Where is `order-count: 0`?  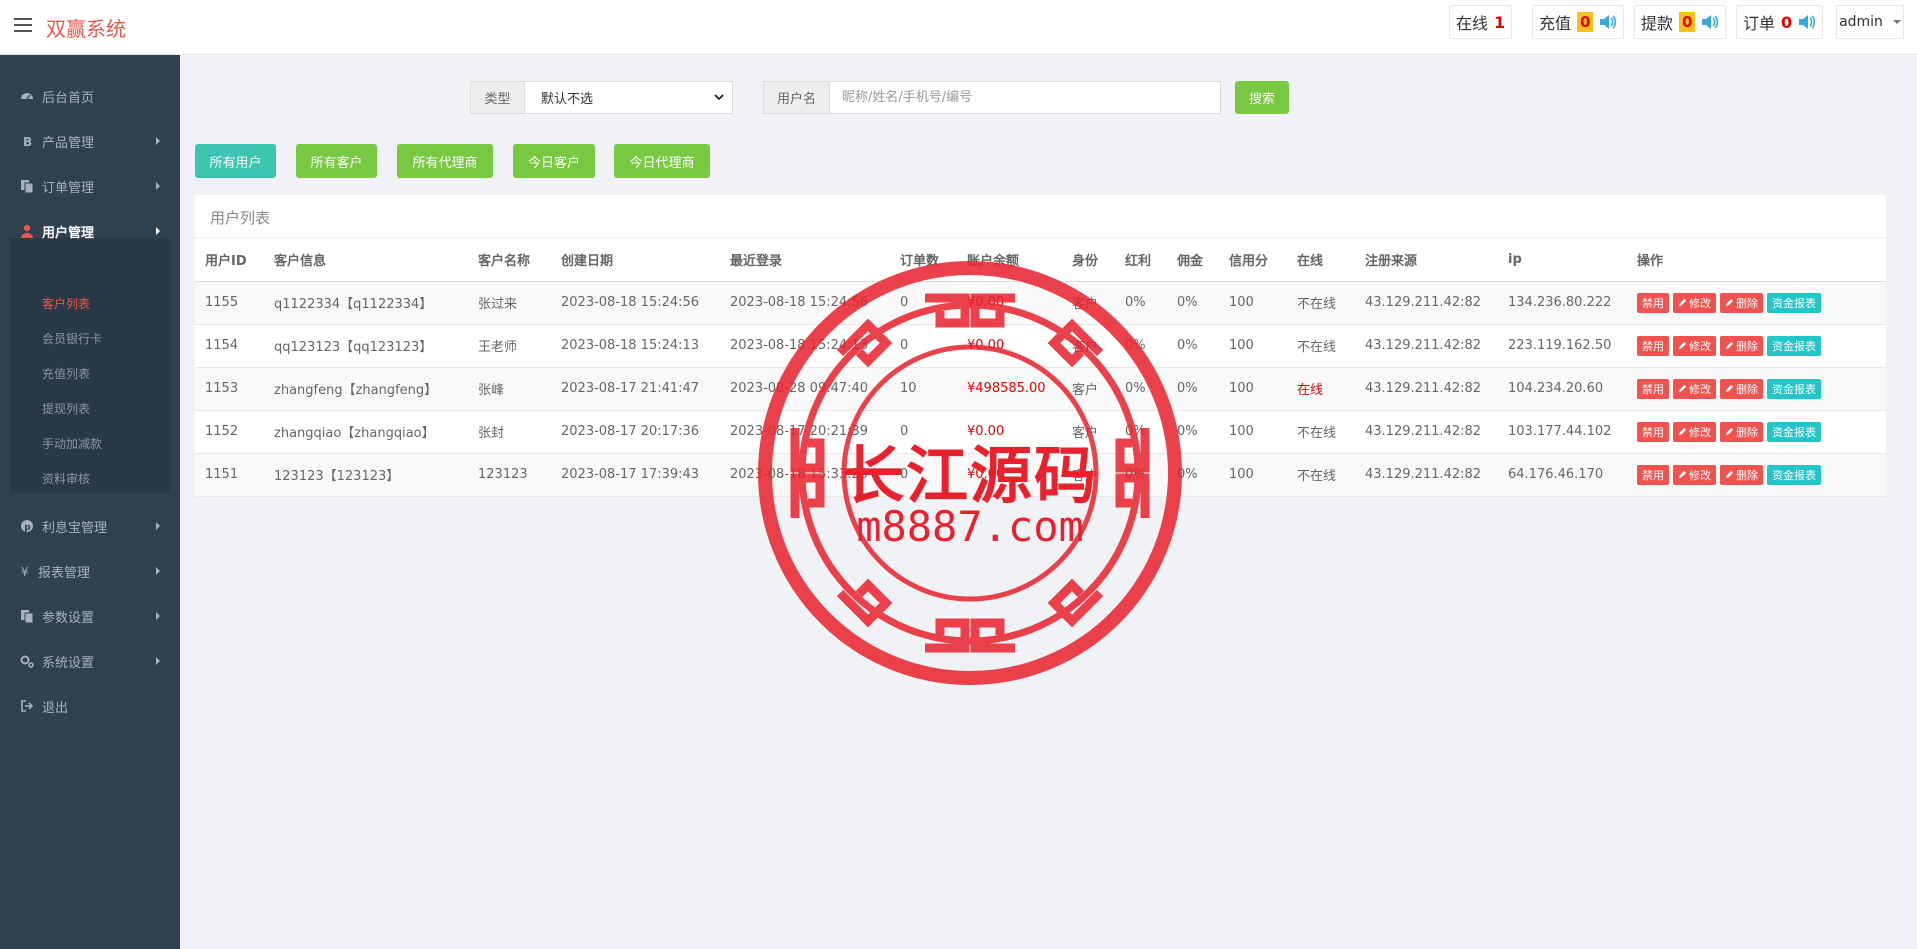
order-count: 0 is located at coordinates (1787, 22).